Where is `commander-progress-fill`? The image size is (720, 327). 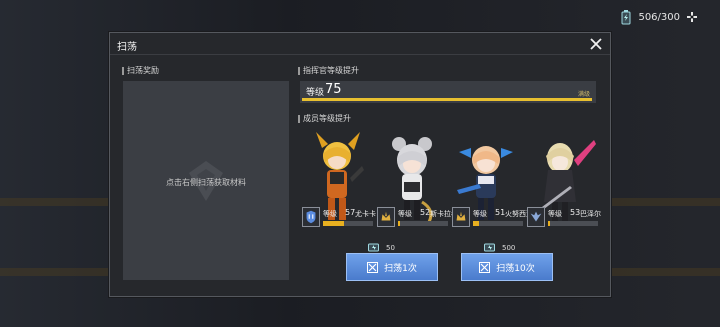
commander-progress-fill is located at coordinates (447, 99).